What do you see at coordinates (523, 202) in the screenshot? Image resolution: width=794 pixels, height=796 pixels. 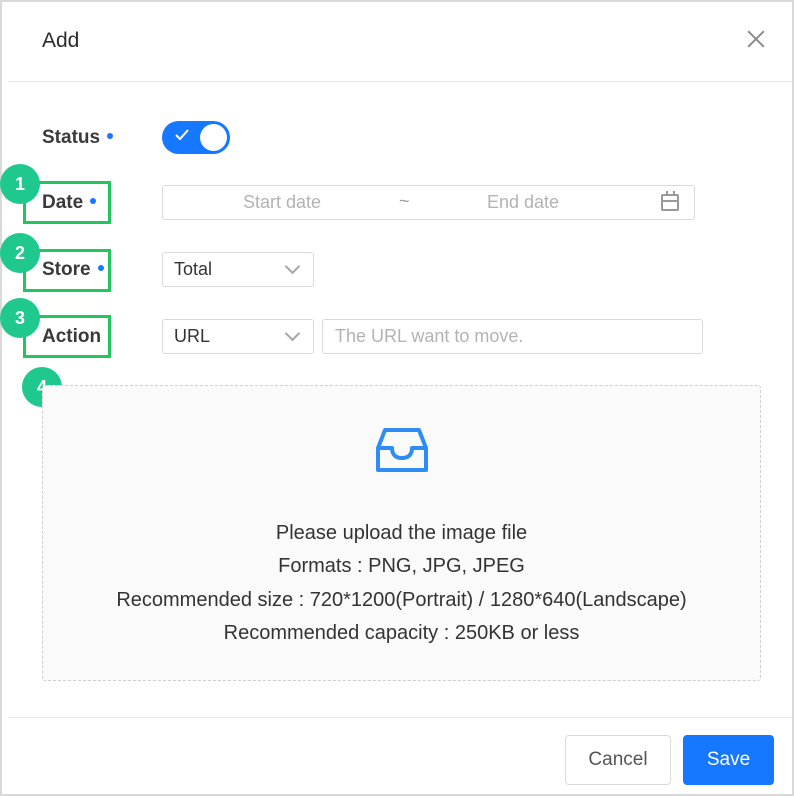 I see `end-date-input: End date` at bounding box center [523, 202].